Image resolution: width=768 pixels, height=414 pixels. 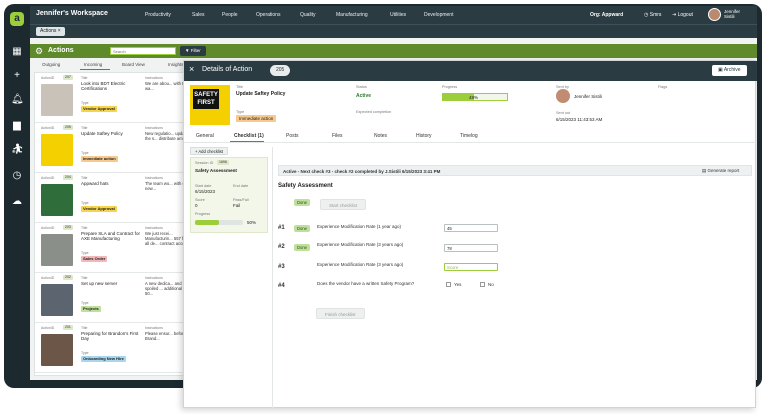 What do you see at coordinates (176, 64) in the screenshot?
I see `tab-insights: Insights` at bounding box center [176, 64].